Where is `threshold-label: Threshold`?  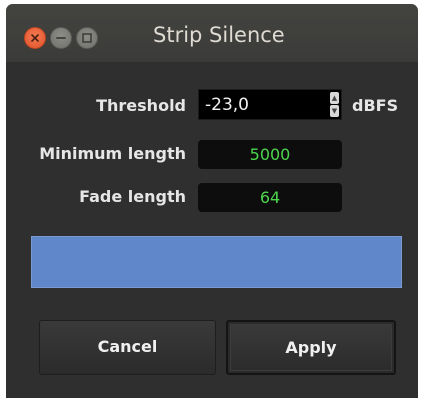 threshold-label: Threshold is located at coordinates (141, 105).